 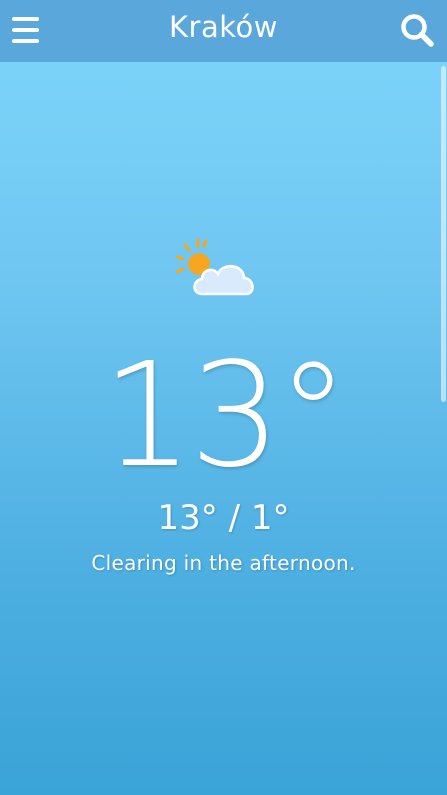 I want to click on temperature-range: 13° / 1°, so click(x=223, y=518).